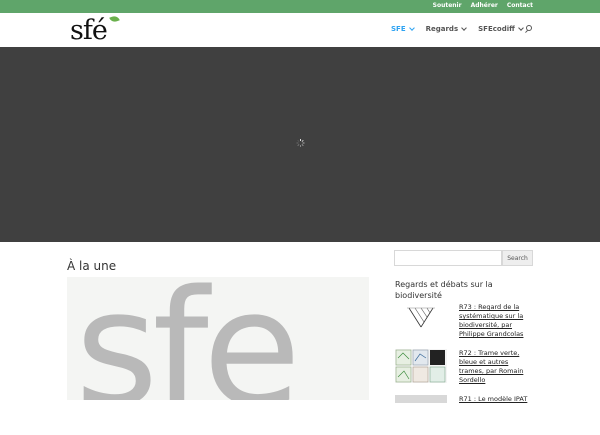 The image size is (600, 435). Describe the element at coordinates (300, 6) in the screenshot. I see `top-bar: Soutenir Adhérer Contact` at that location.